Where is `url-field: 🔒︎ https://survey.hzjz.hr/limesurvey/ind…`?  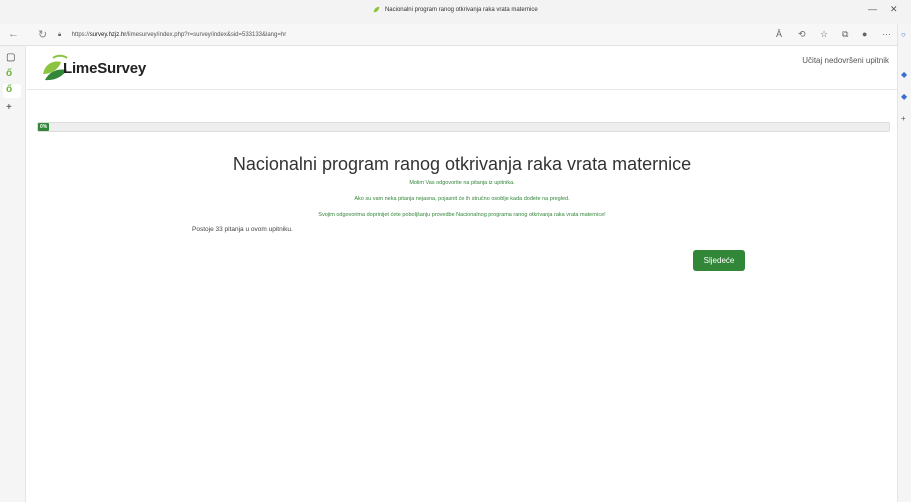 url-field: 🔒︎ https://survey.hzjz.hr/limesurvey/ind… is located at coordinates (388, 35).